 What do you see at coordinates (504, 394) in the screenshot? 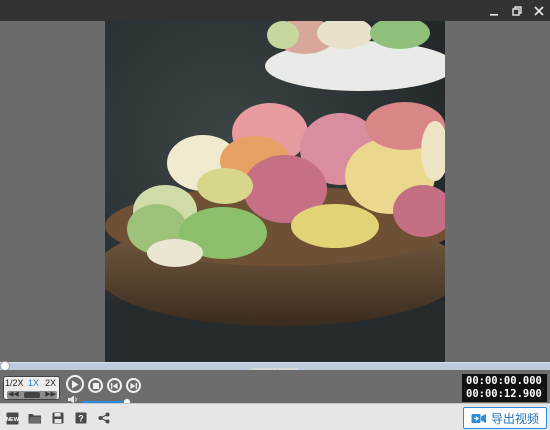
I see `total-time: 00:00:12.900` at bounding box center [504, 394].